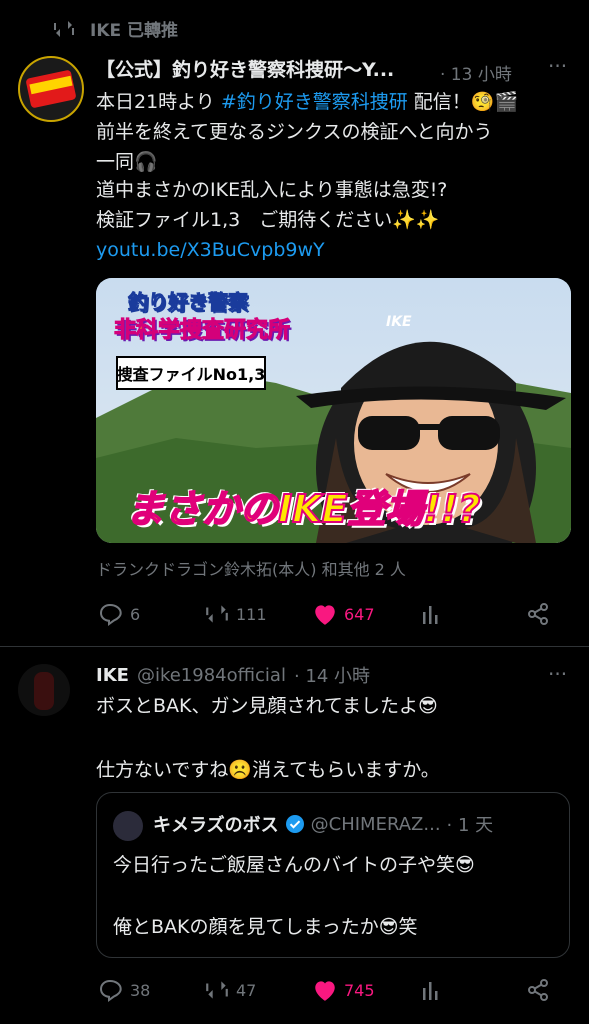 The image size is (589, 1024). Describe the element at coordinates (557, 66) in the screenshot. I see `tweet1-more-button: ···` at that location.